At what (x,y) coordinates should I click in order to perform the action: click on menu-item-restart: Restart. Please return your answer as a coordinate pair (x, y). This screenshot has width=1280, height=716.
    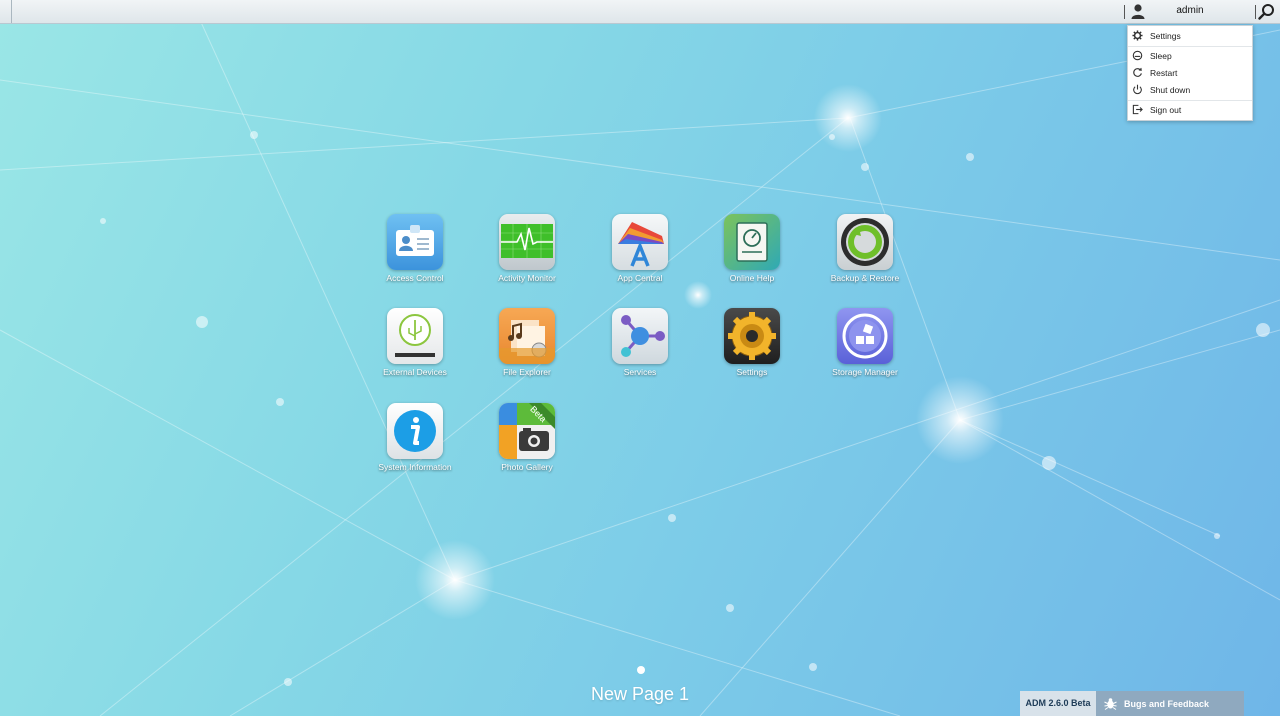
    Looking at the image, I should click on (1190, 73).